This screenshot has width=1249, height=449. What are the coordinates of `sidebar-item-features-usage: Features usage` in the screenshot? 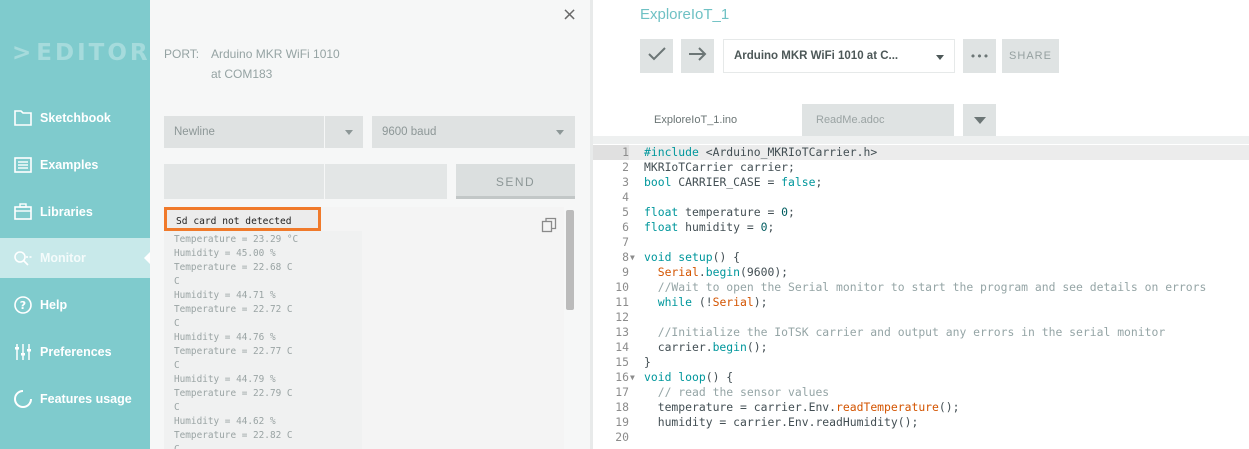 It's located at (75, 399).